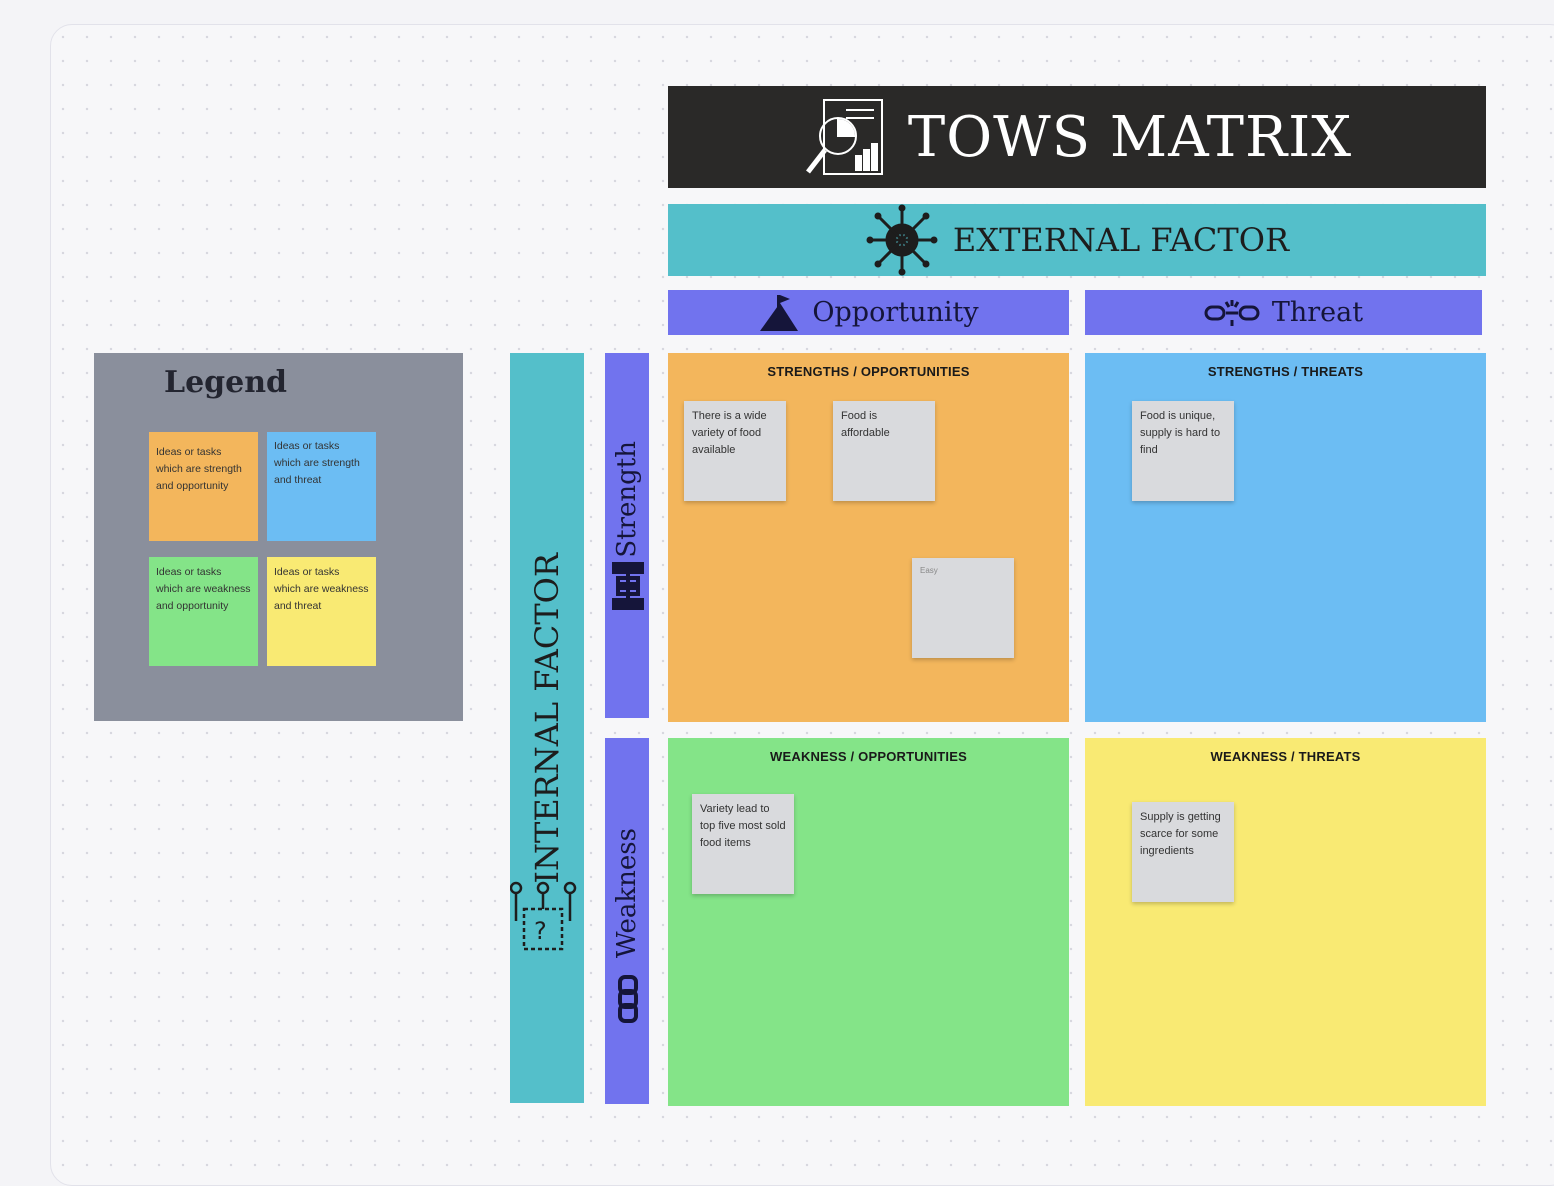 The height and width of the screenshot is (1186, 1554). I want to click on title-banner: TOWS MATRIX, so click(1077, 137).